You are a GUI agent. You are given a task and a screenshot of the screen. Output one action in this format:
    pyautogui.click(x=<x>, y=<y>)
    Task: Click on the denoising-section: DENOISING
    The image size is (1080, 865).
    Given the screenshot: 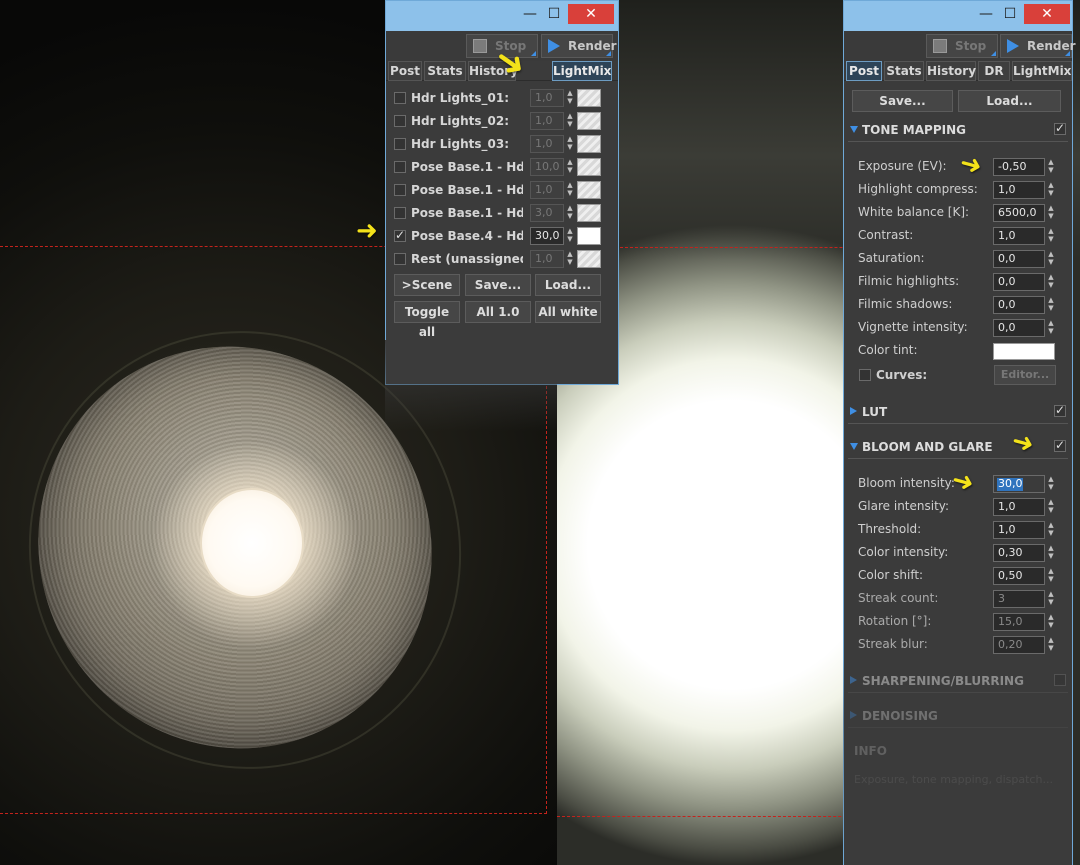 What is the action you would take?
    pyautogui.click(x=958, y=717)
    